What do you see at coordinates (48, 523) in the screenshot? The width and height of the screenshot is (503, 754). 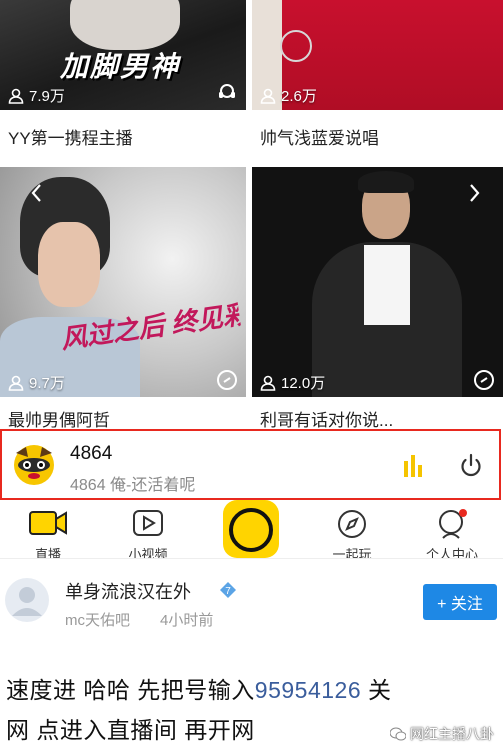 I see `live-camera-icon` at bounding box center [48, 523].